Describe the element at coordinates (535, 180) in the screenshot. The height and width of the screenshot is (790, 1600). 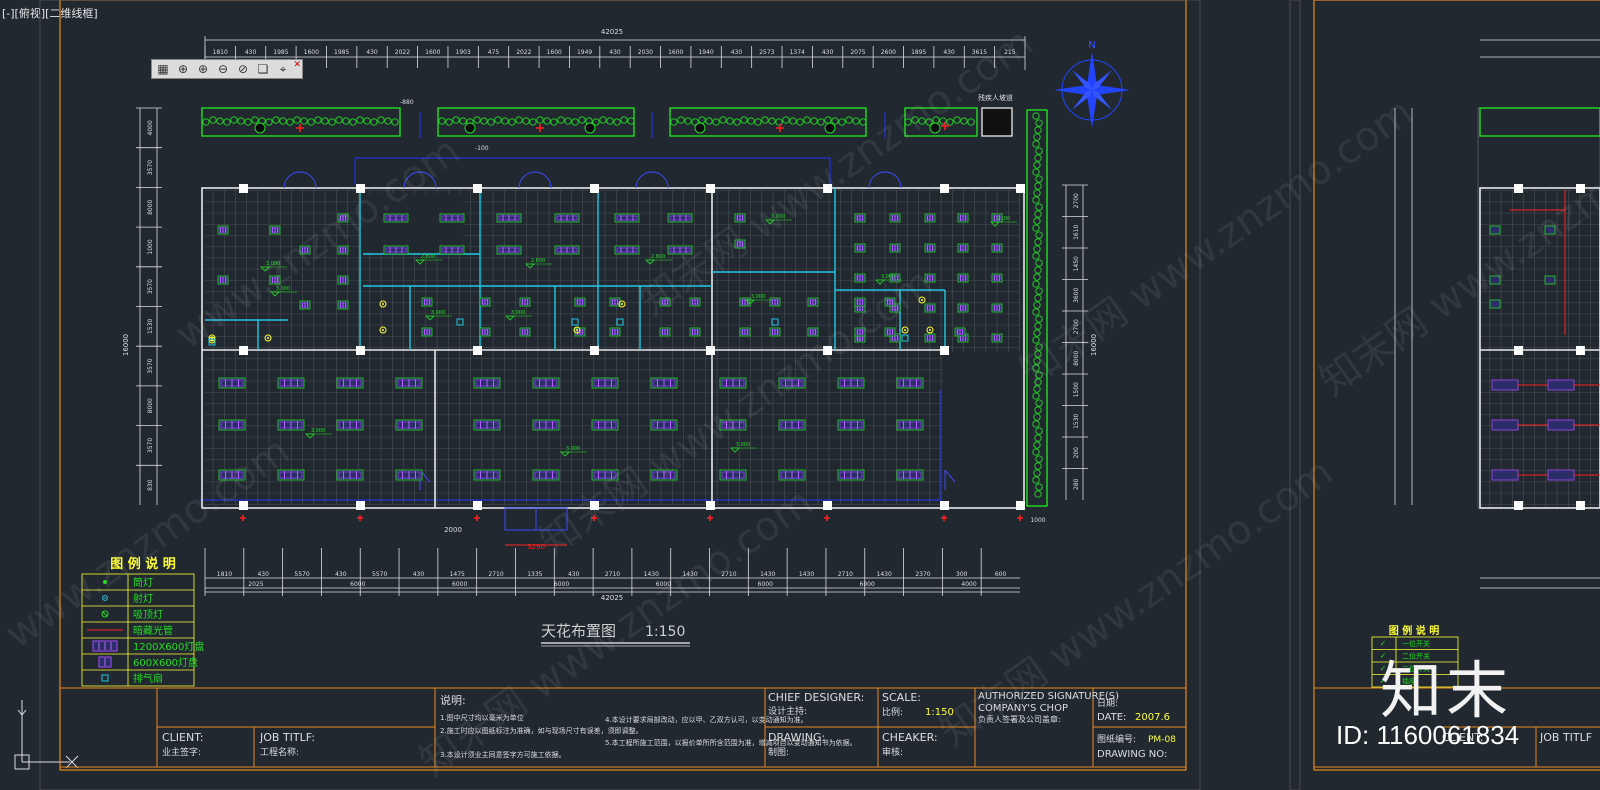
I see `double-door` at that location.